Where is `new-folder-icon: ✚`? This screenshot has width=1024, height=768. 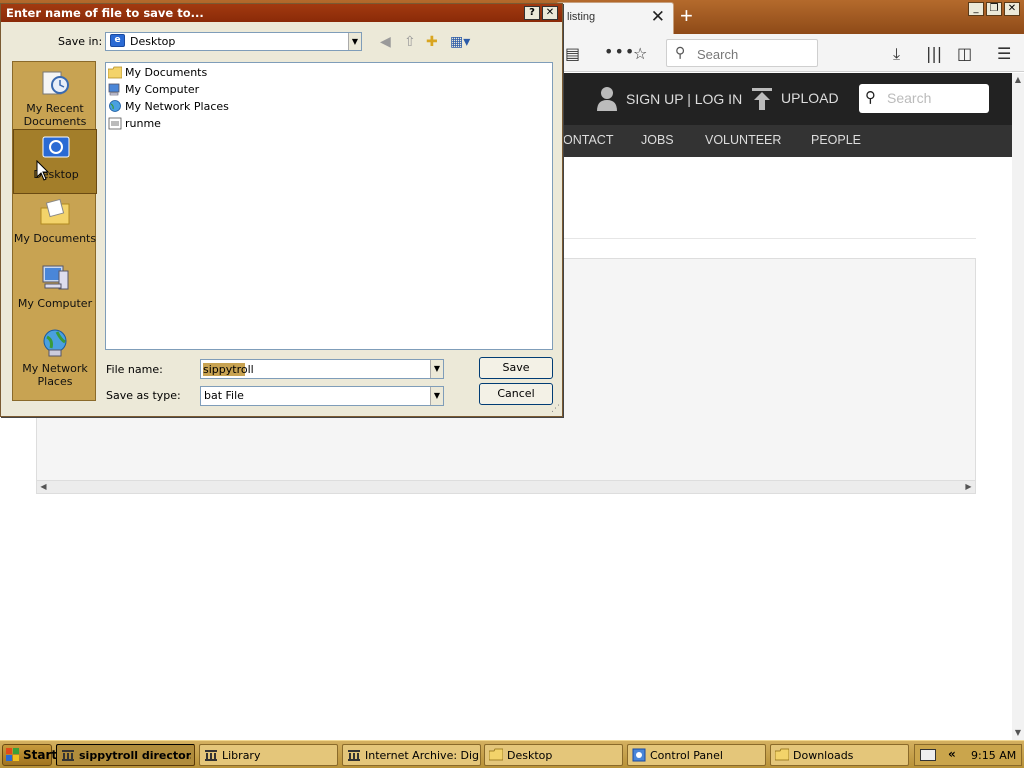
new-folder-icon: ✚ is located at coordinates (432, 42).